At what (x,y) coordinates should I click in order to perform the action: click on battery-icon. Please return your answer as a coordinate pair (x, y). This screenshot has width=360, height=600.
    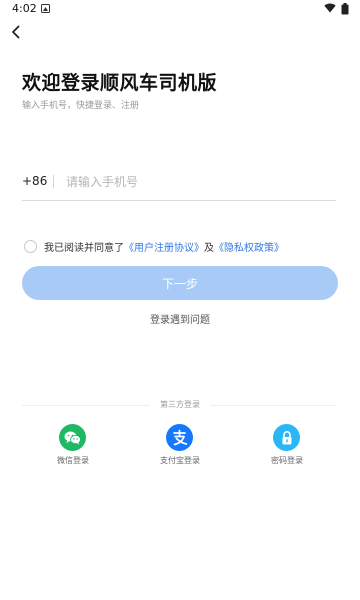
    Looking at the image, I should click on (345, 9).